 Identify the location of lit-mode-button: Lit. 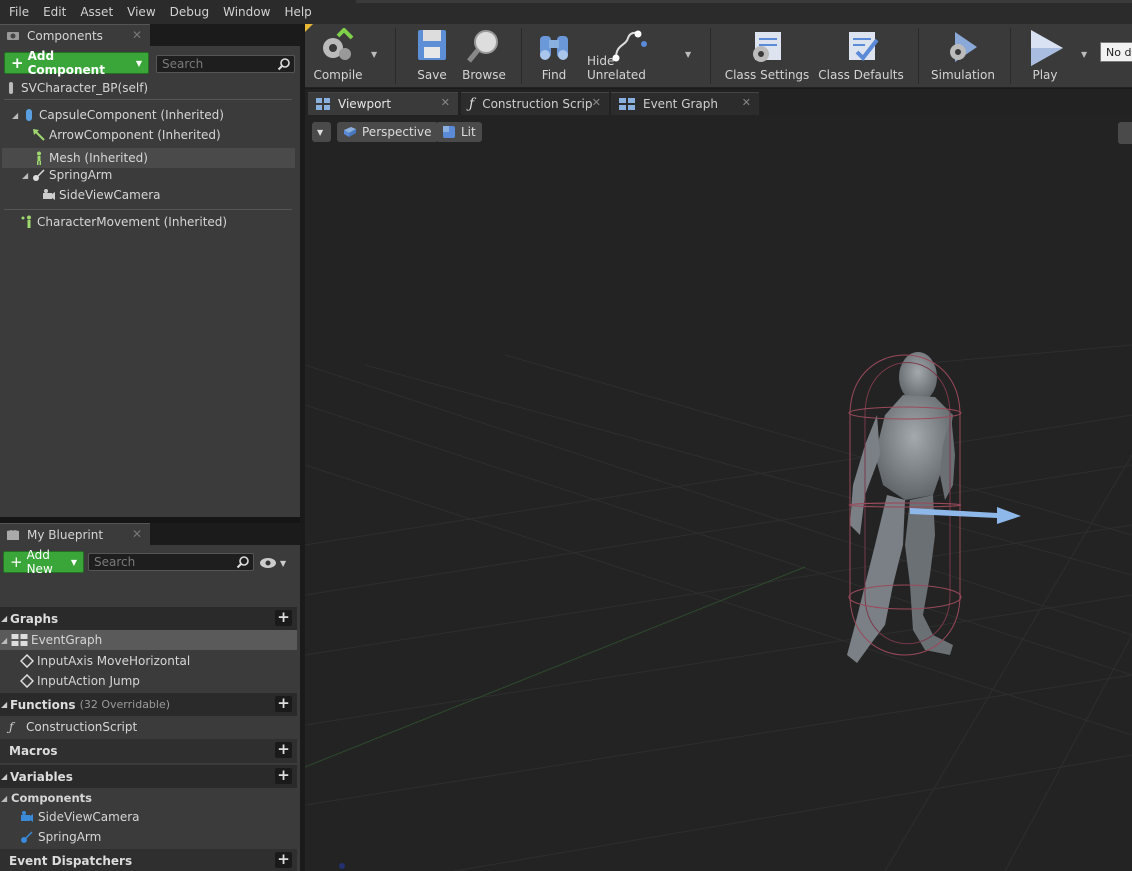
(459, 132).